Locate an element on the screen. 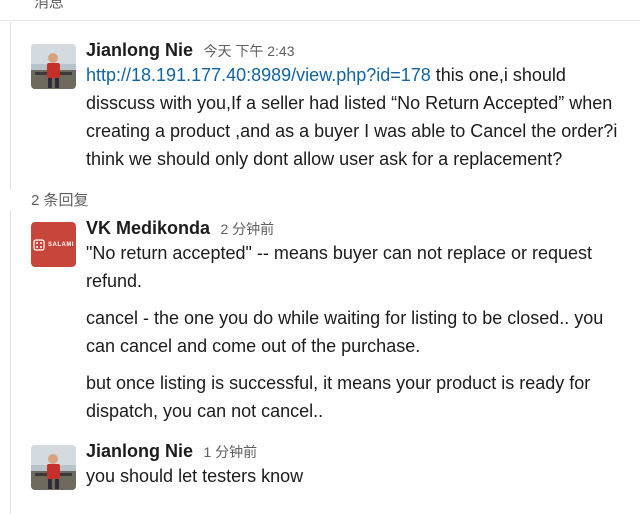 The height and width of the screenshot is (514, 640). salami-logo-icon: SALAMI is located at coordinates (53, 244).